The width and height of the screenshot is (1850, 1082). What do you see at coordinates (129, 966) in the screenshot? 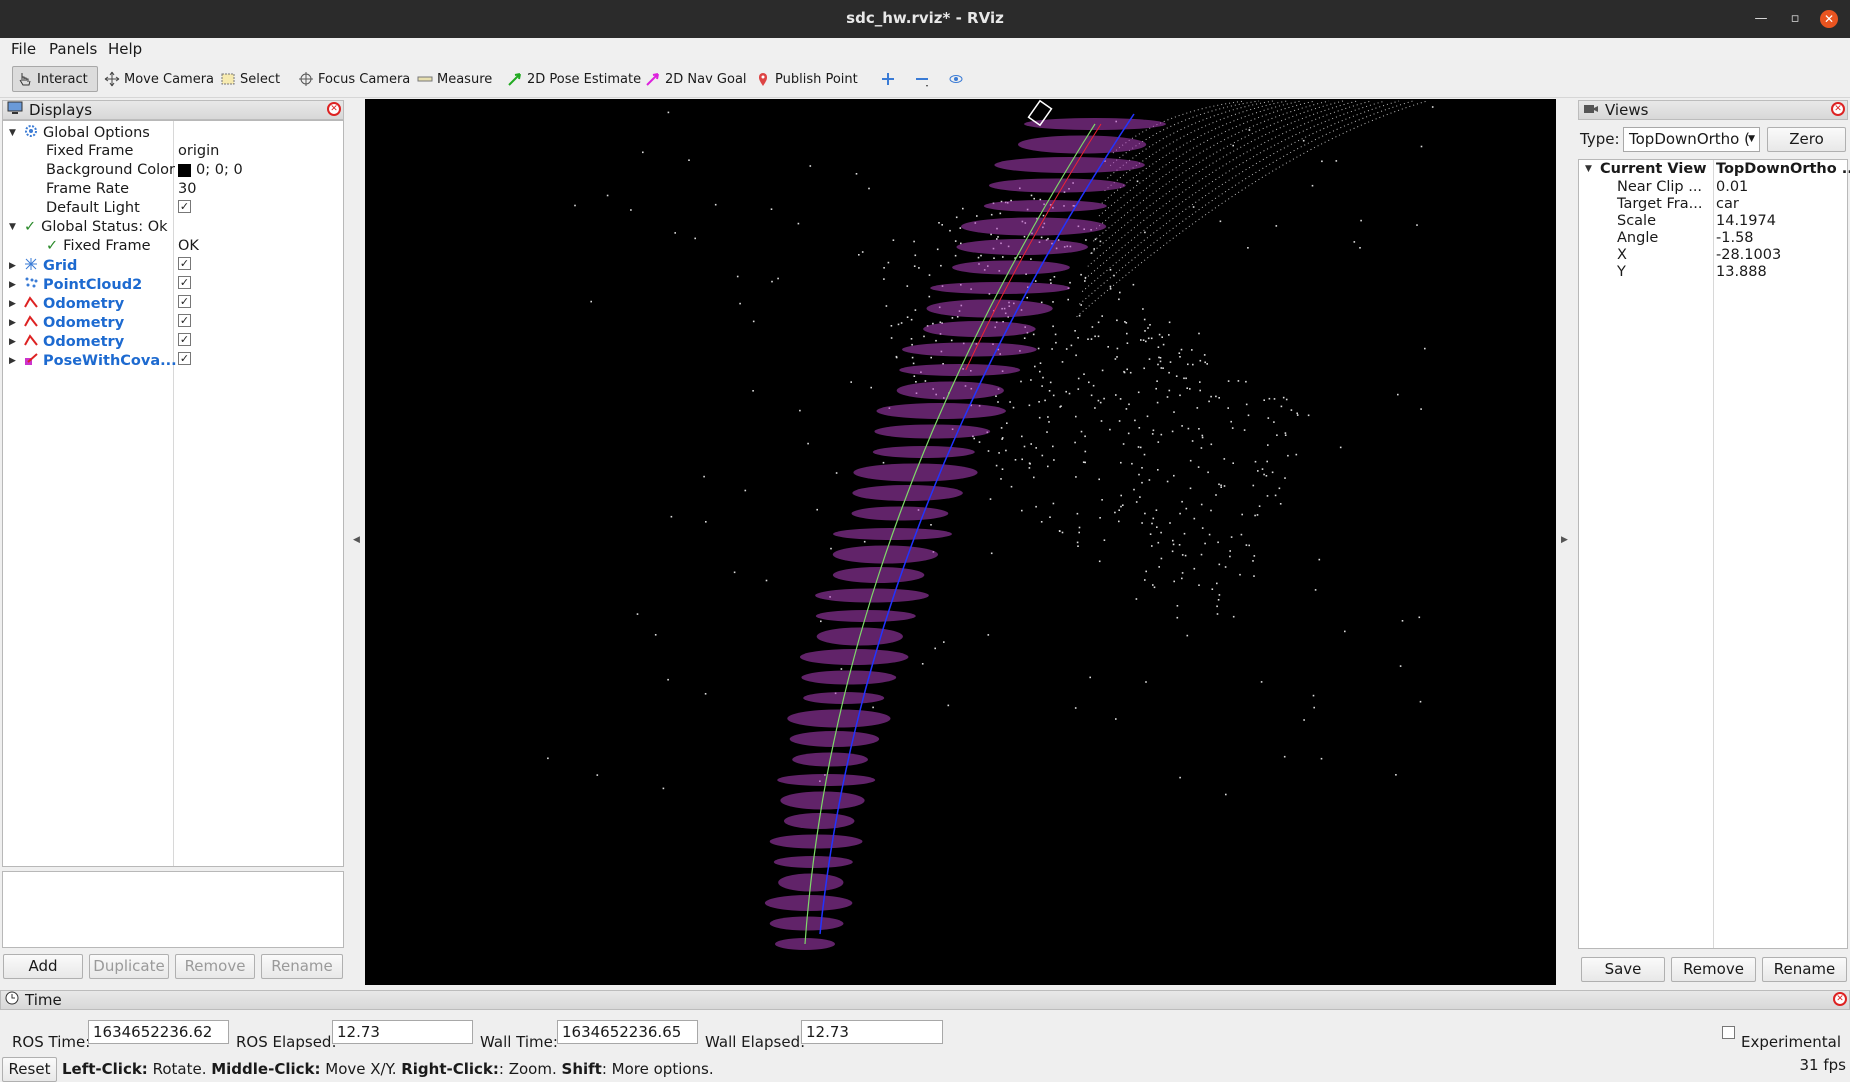
I see `duplicate-display-button: Duplicate` at bounding box center [129, 966].